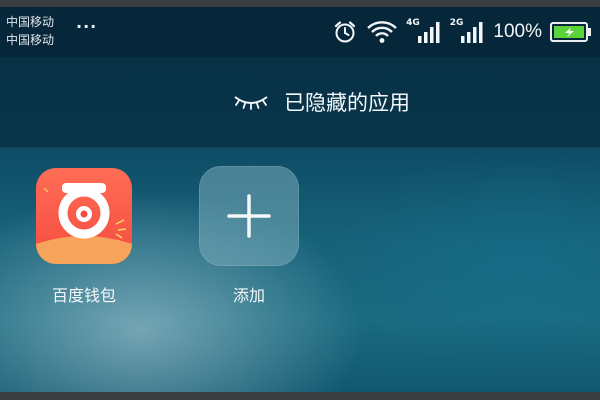 The width and height of the screenshot is (600, 400). Describe the element at coordinates (249, 216) in the screenshot. I see `plus-icon` at that location.